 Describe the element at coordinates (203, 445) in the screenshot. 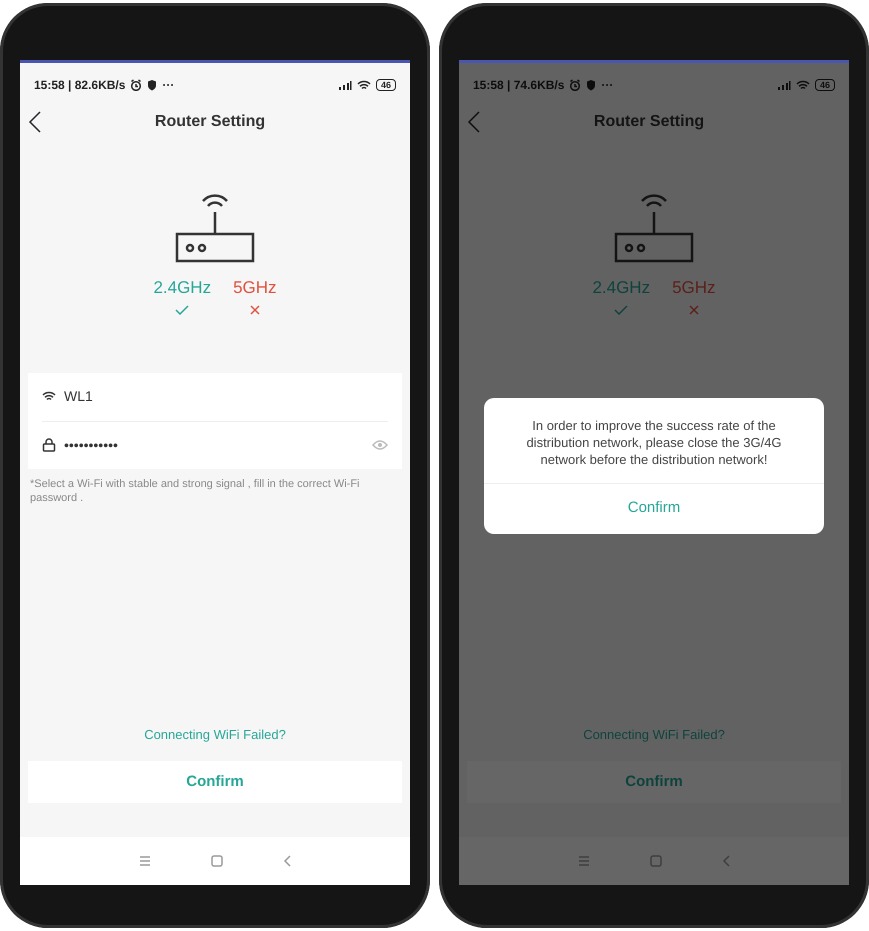

I see `password-field: •••••••••••` at that location.